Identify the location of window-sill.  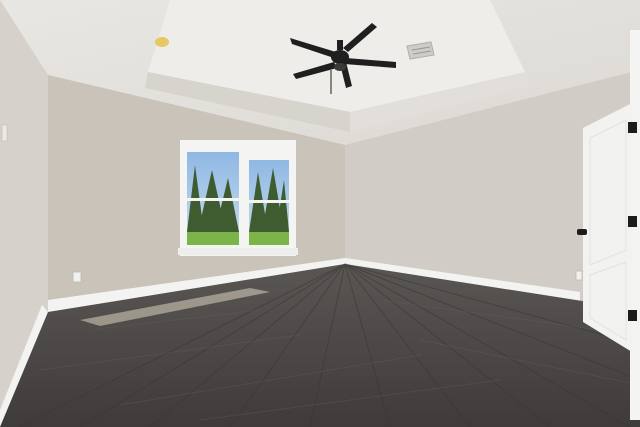
(238, 251).